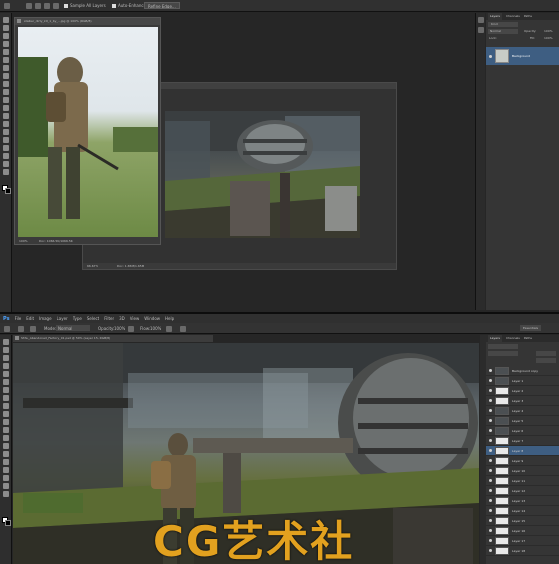 The image size is (559, 564). I want to click on layer-row-selected: Layer 8, so click(522, 451).